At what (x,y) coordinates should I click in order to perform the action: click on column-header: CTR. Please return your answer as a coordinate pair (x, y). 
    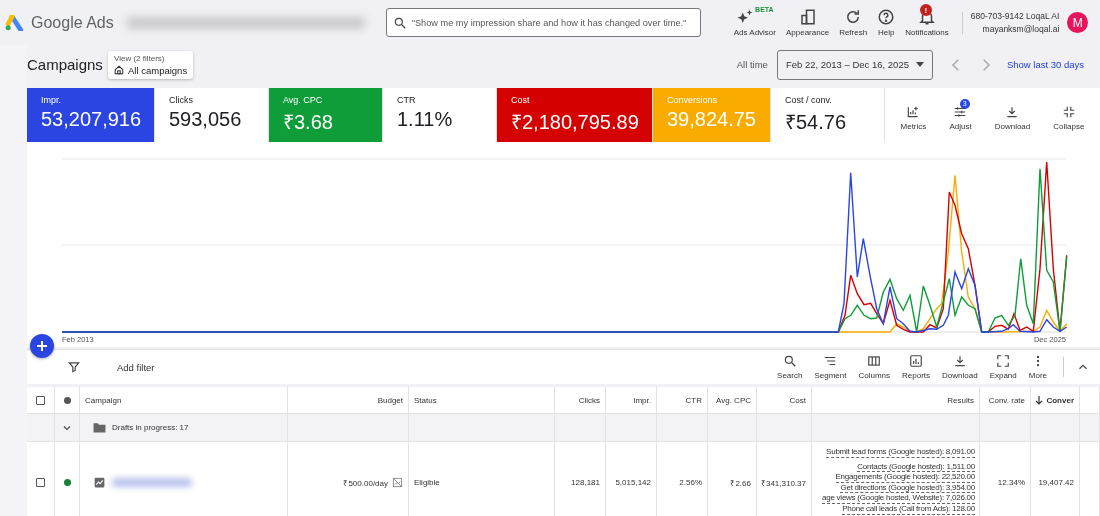
    Looking at the image, I should click on (693, 400).